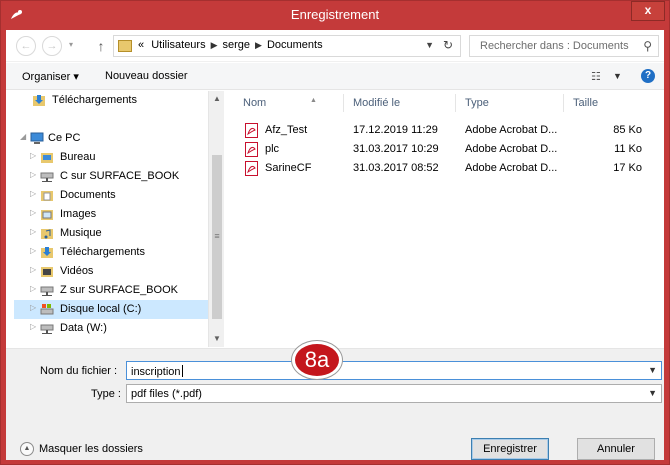  Describe the element at coordinates (477, 103) in the screenshot. I see `column-header-type: Type` at that location.